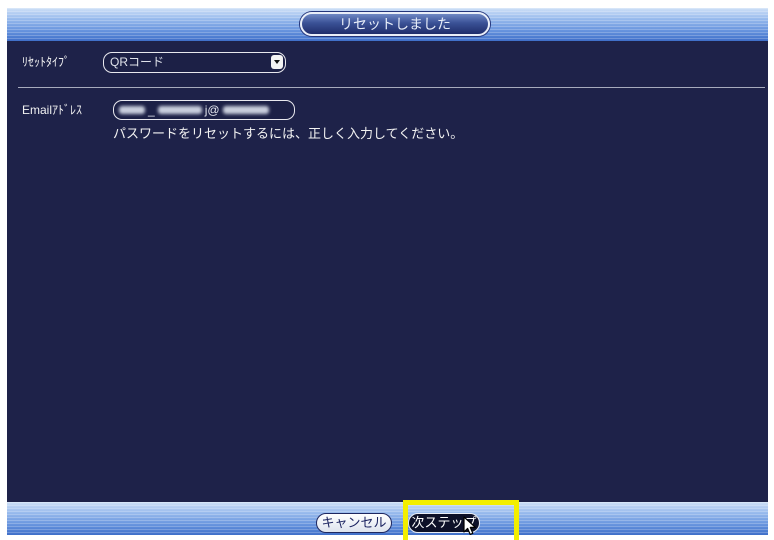  Describe the element at coordinates (52, 110) in the screenshot. I see `email-label: Emailｱﾄﾞﾚｽ` at that location.